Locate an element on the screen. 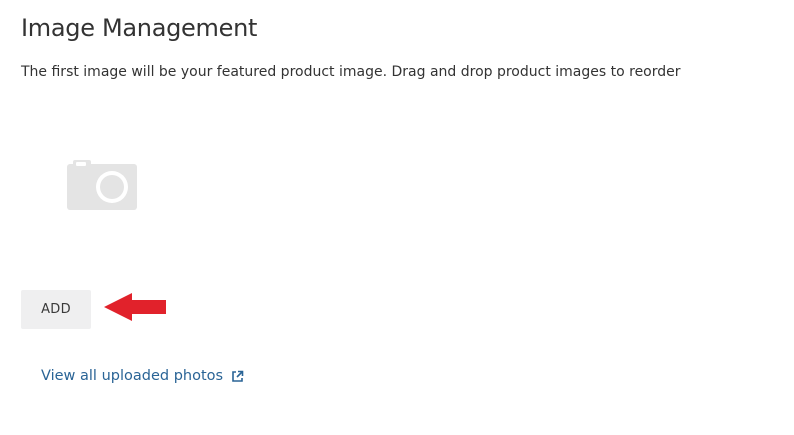 This screenshot has width=794, height=435. red-arrow-annotation-icon is located at coordinates (135, 307).